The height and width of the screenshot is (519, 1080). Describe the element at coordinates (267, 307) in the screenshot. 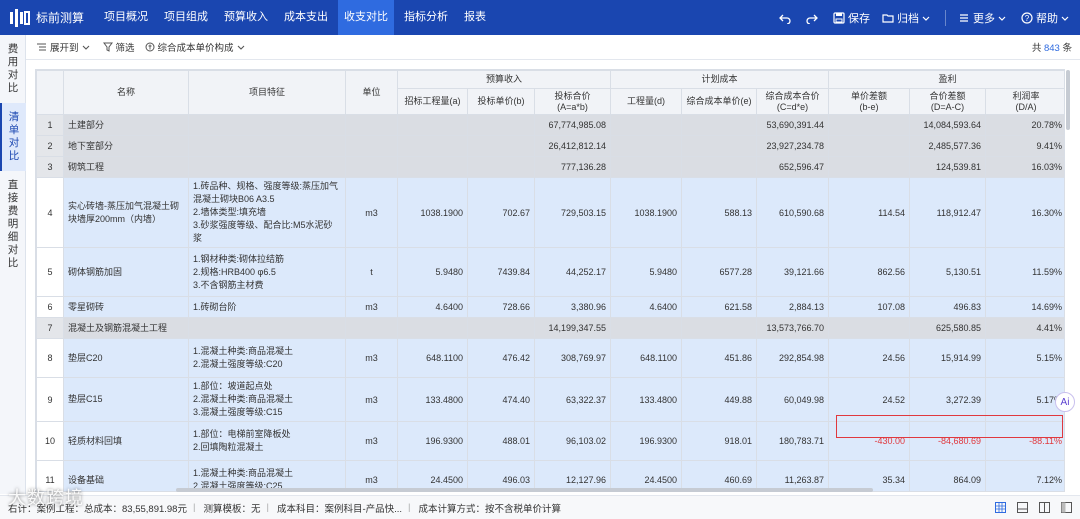

I see `cell-feature: 1.砖砌台阶` at that location.